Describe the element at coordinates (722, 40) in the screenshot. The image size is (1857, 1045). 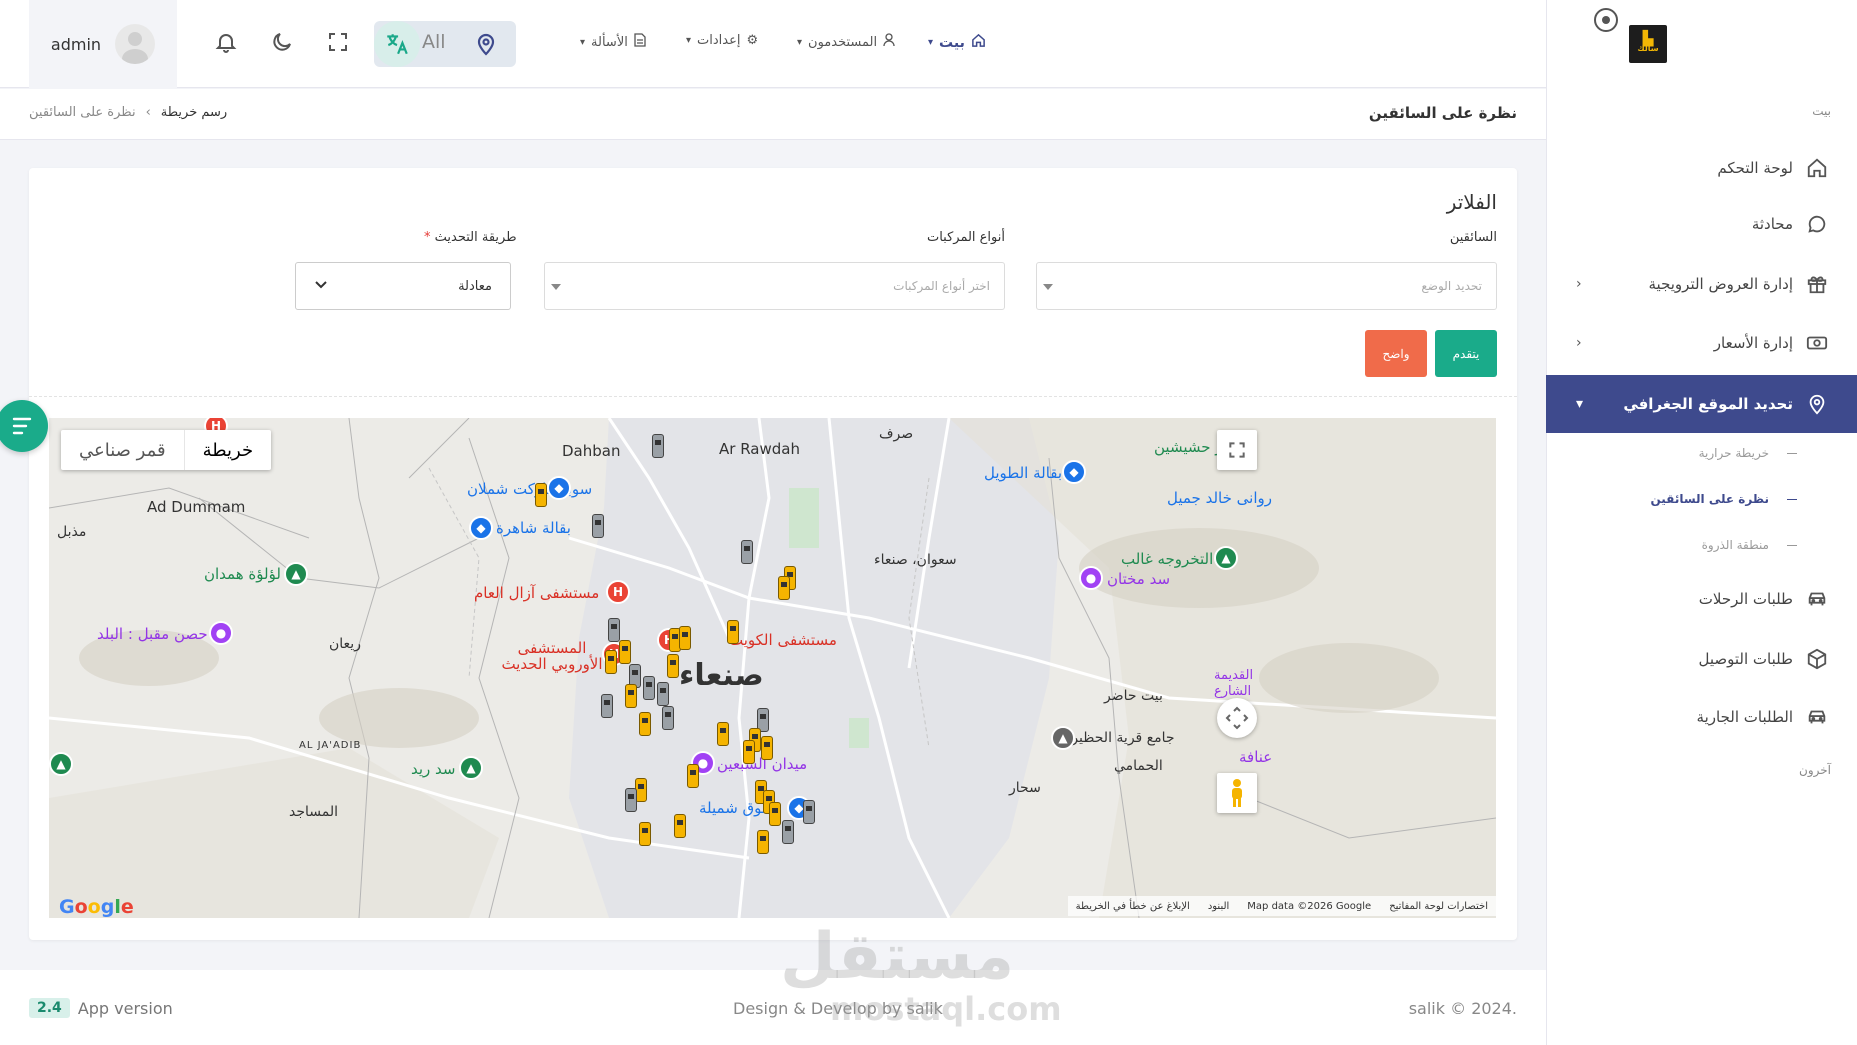
I see `nav-settings: ⚙ إعدادات ▾` at that location.